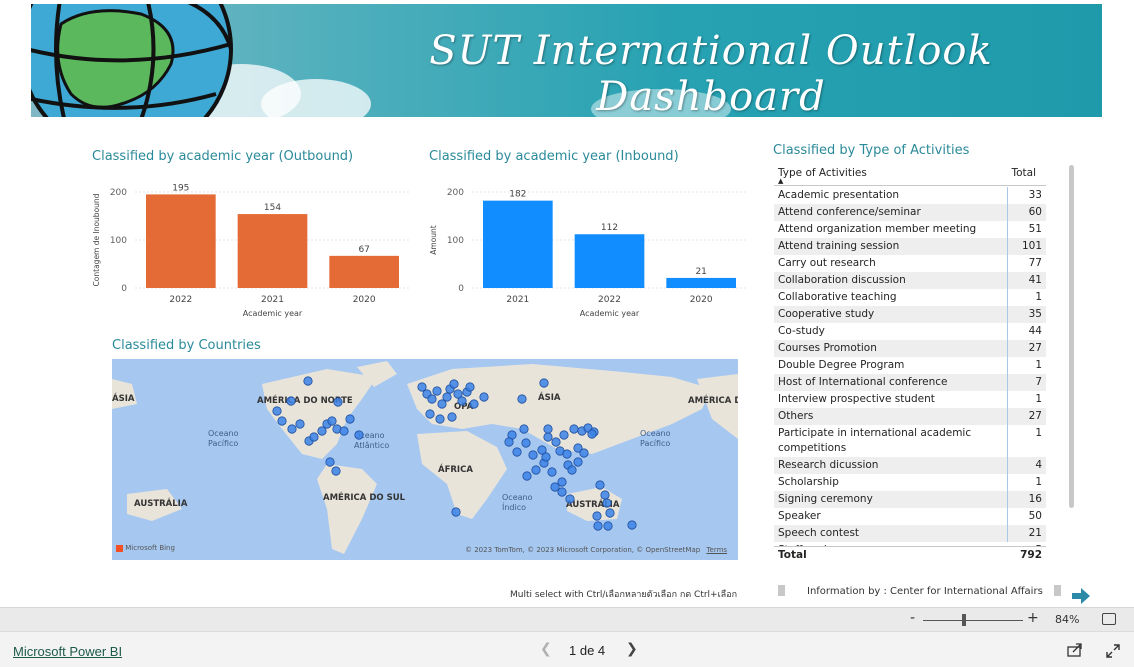  Describe the element at coordinates (910, 280) in the screenshot. I see `table-row: Collaboration discussion 41` at that location.